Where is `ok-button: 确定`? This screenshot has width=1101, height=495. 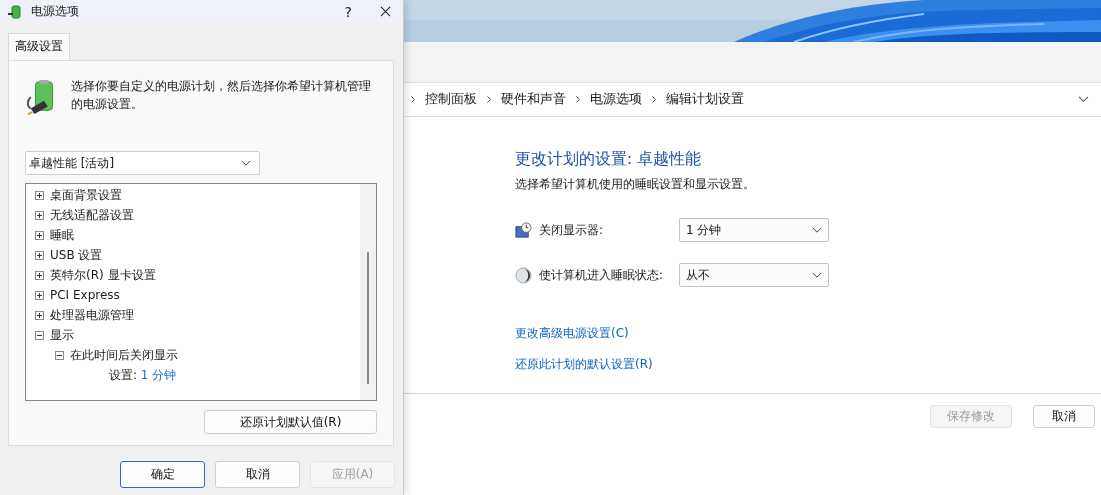
ok-button: 确定 is located at coordinates (162, 474).